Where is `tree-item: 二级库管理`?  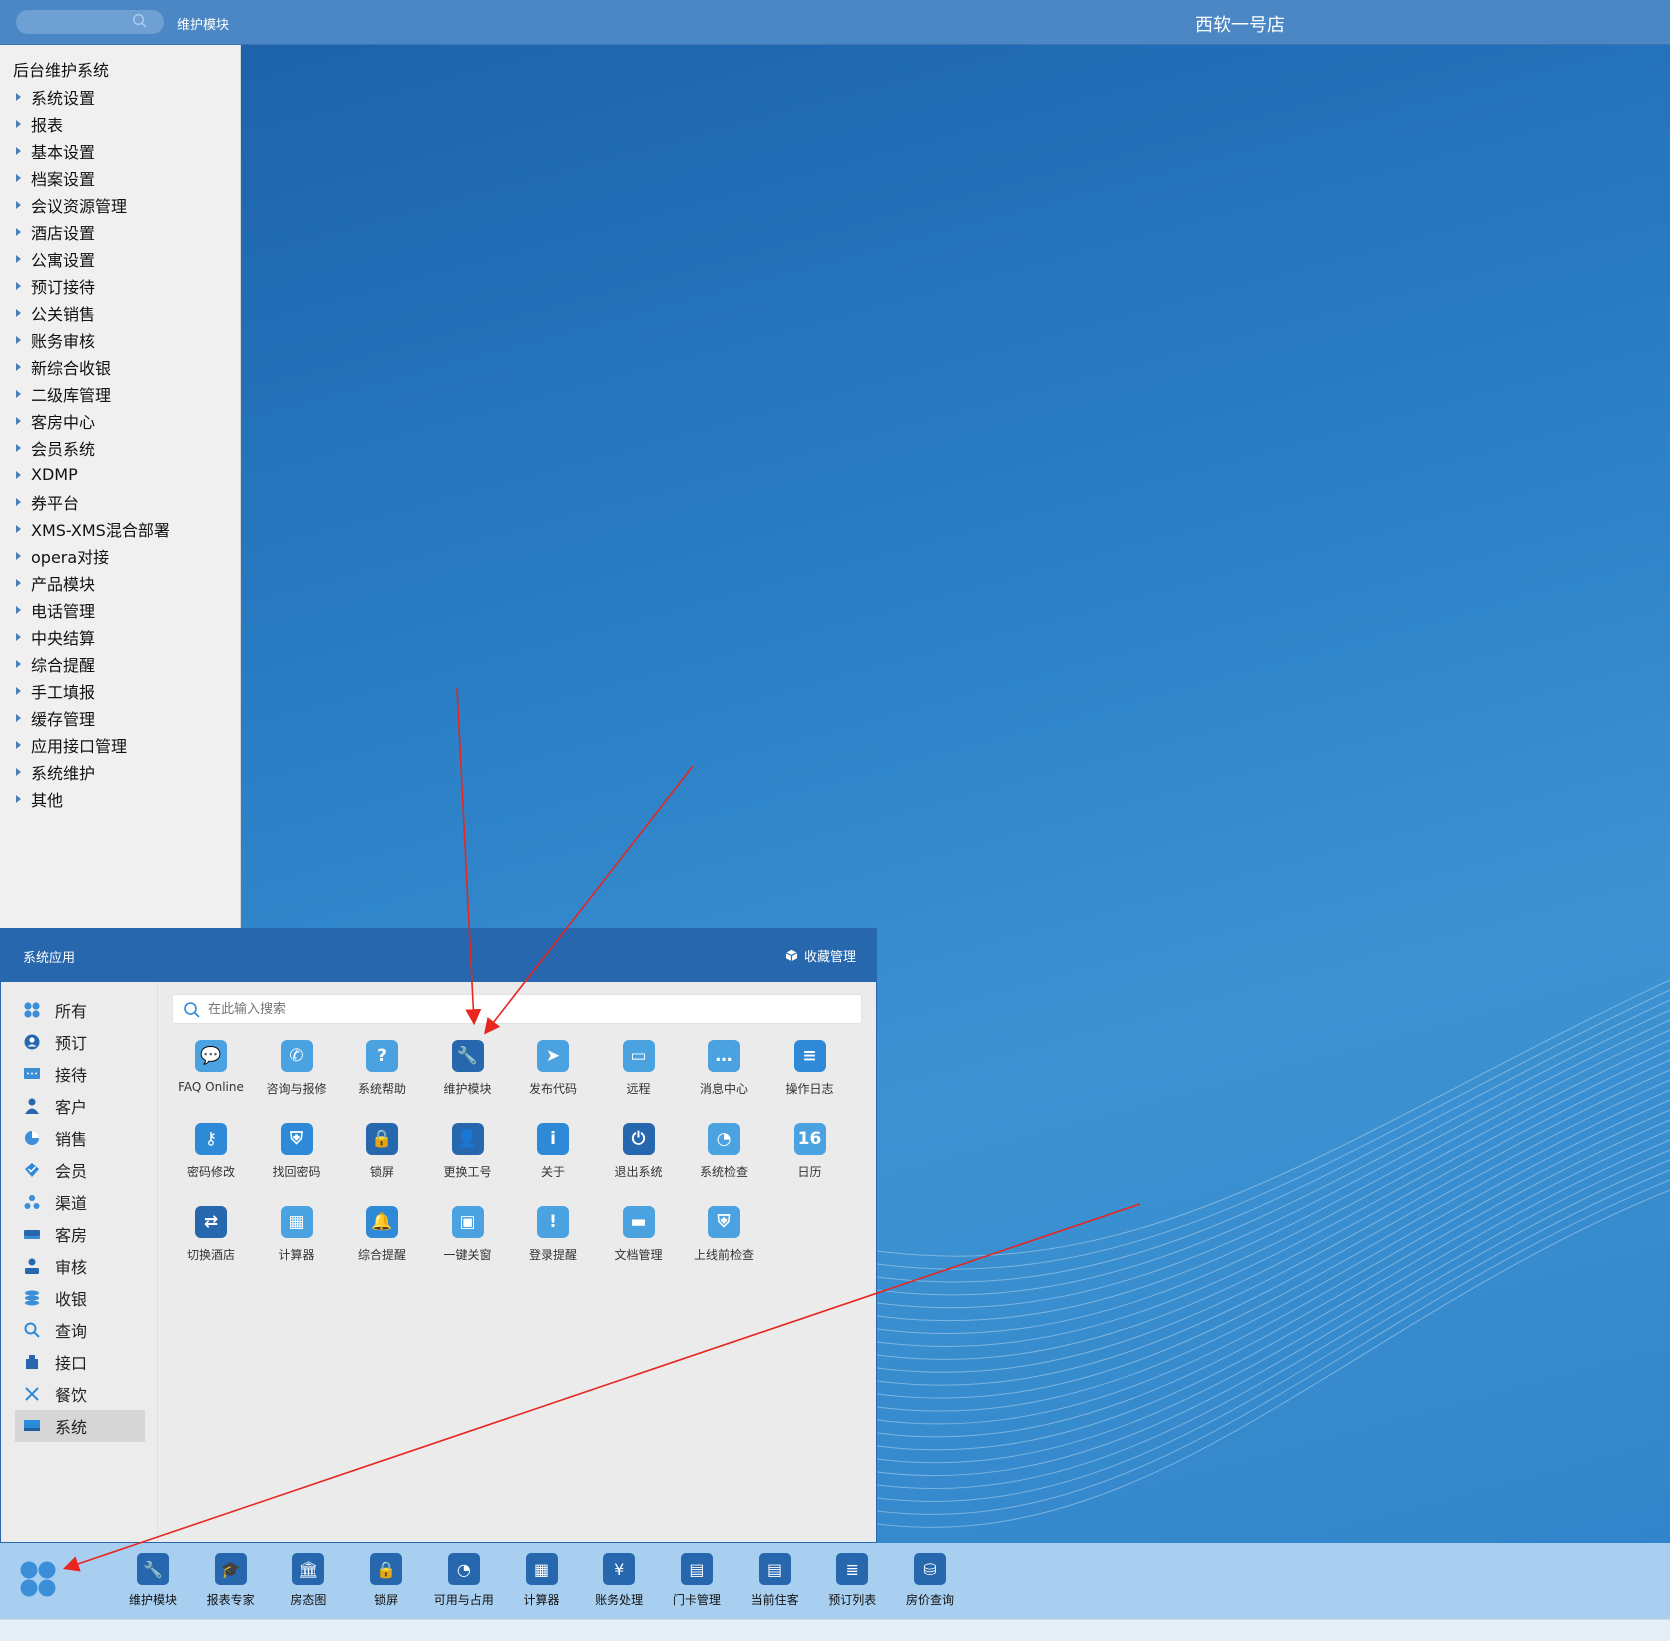 tree-item: 二级库管理 is located at coordinates (93, 393).